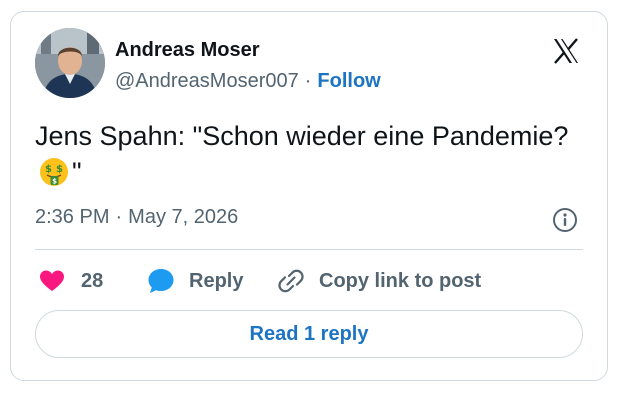 The width and height of the screenshot is (620, 394). What do you see at coordinates (72, 217) in the screenshot?
I see `post-time: 2:36 PM` at bounding box center [72, 217].